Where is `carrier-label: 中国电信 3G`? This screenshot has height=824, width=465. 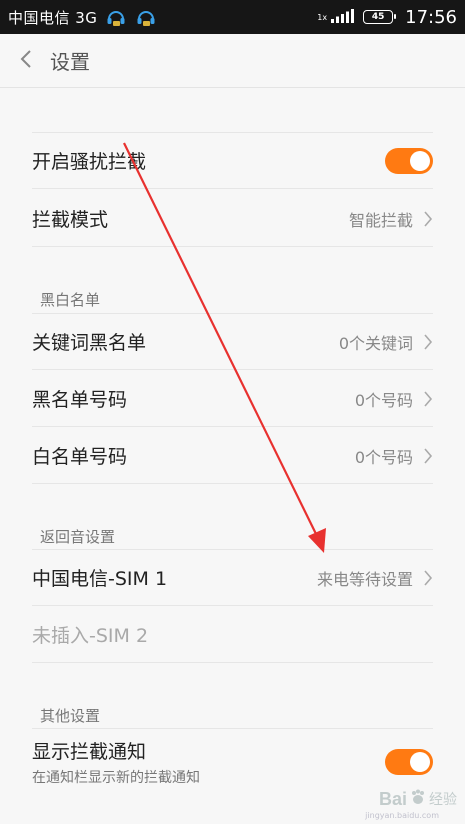 carrier-label: 中国电信 3G is located at coordinates (53, 17).